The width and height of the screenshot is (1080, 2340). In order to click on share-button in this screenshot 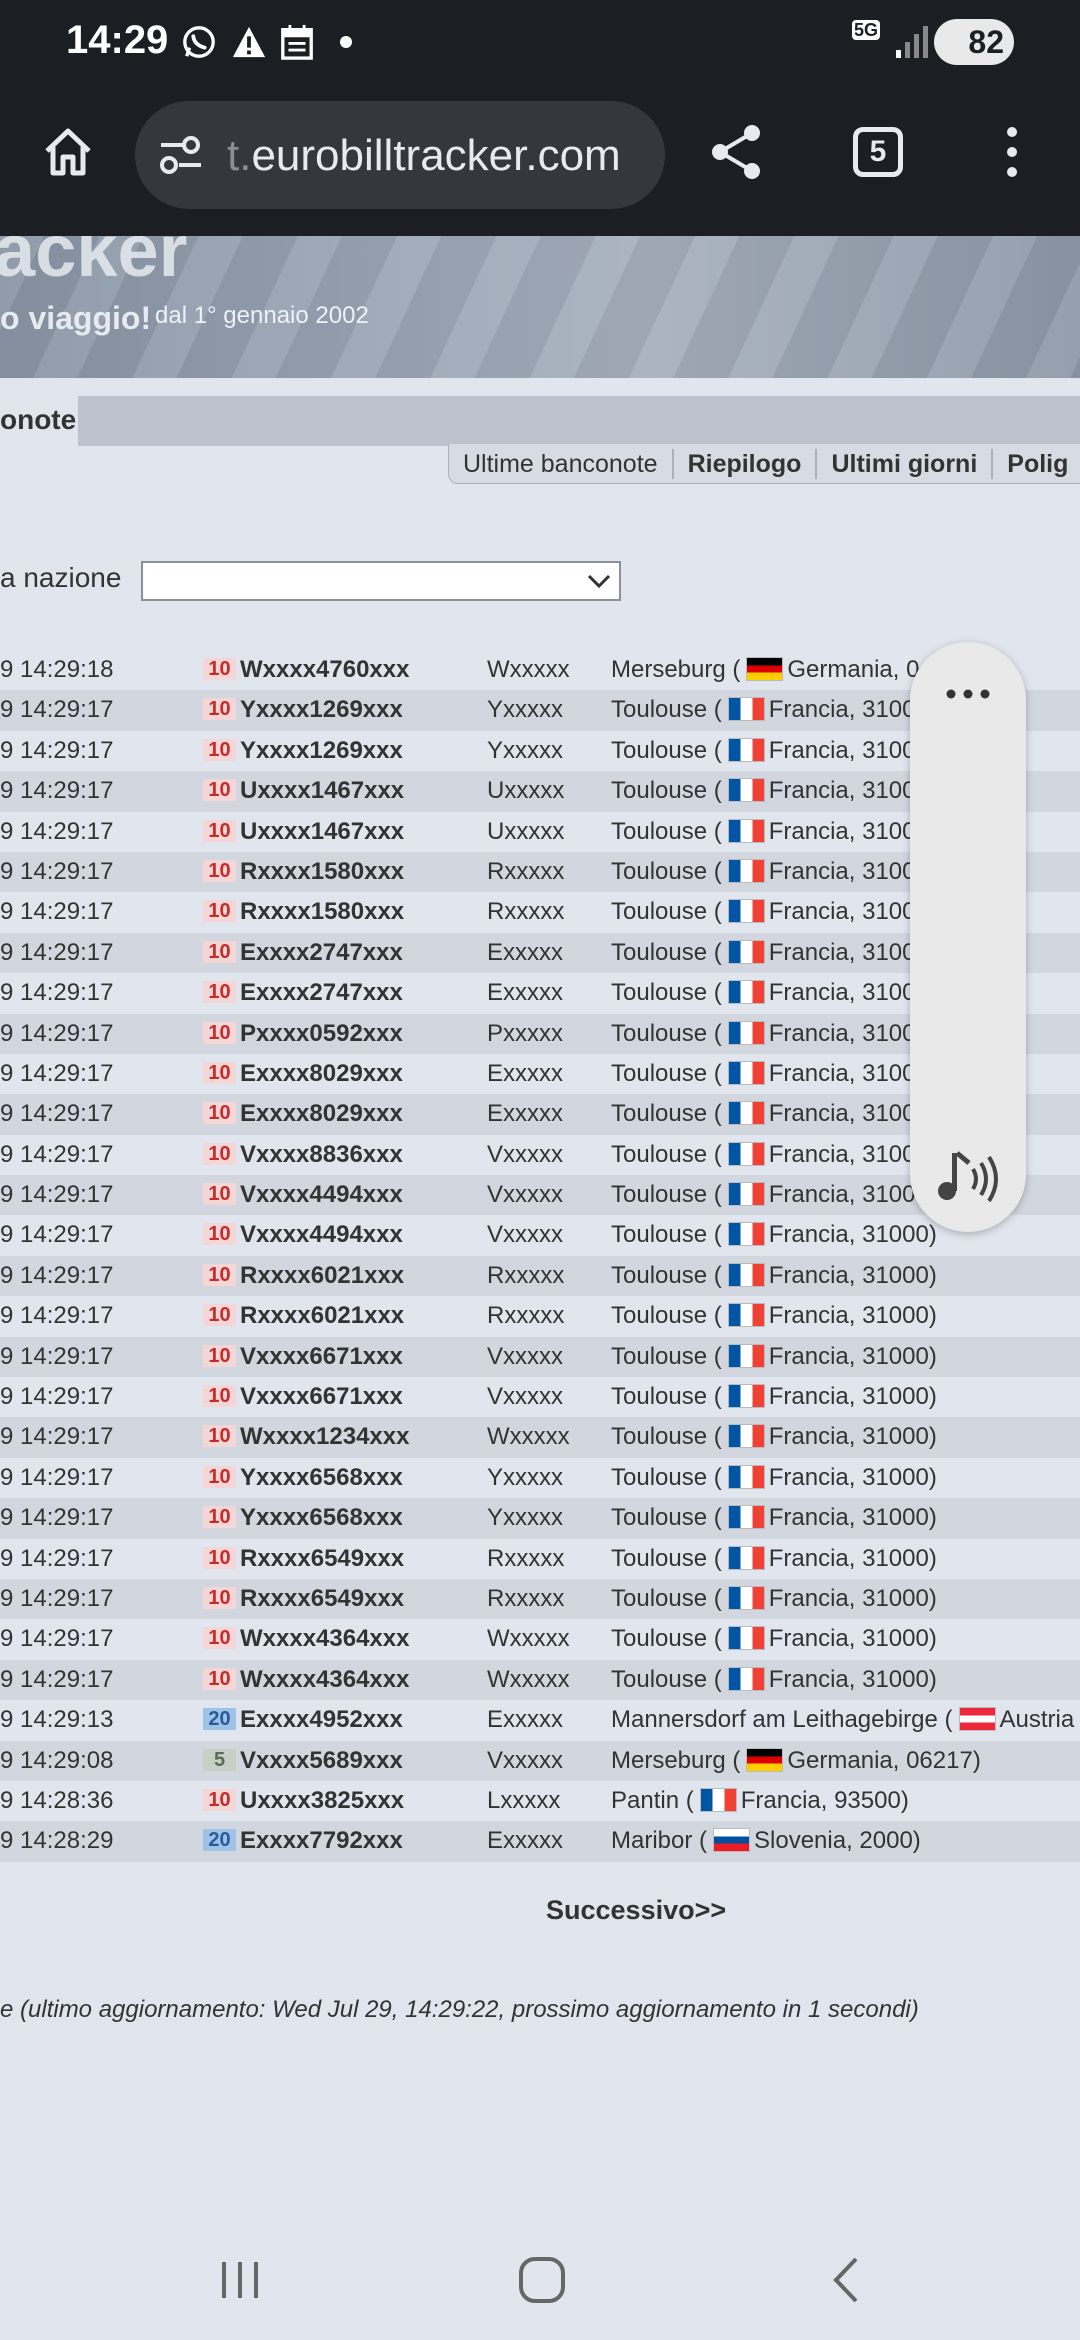, I will do `click(737, 152)`.